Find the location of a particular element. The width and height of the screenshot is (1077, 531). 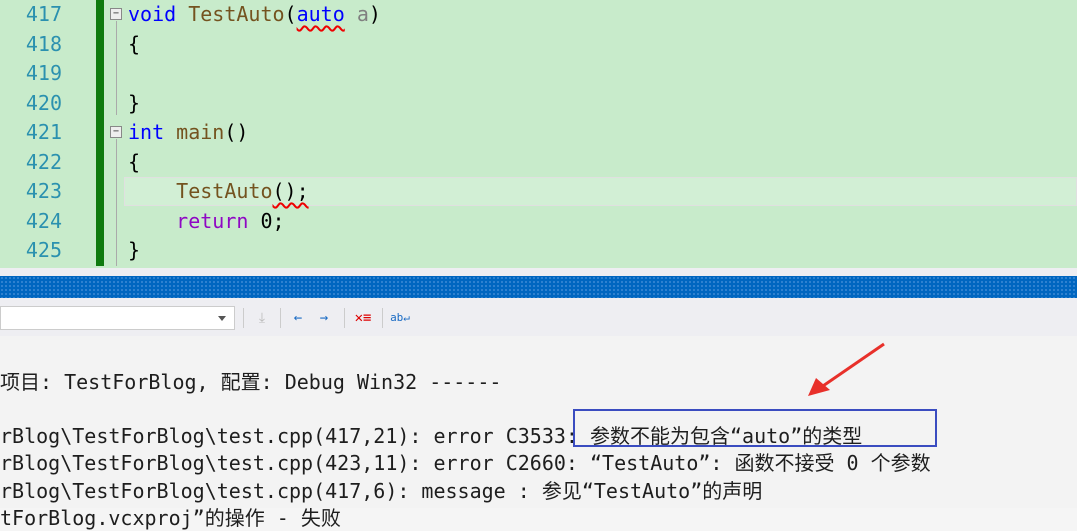

output-source-dropdown is located at coordinates (117, 318).